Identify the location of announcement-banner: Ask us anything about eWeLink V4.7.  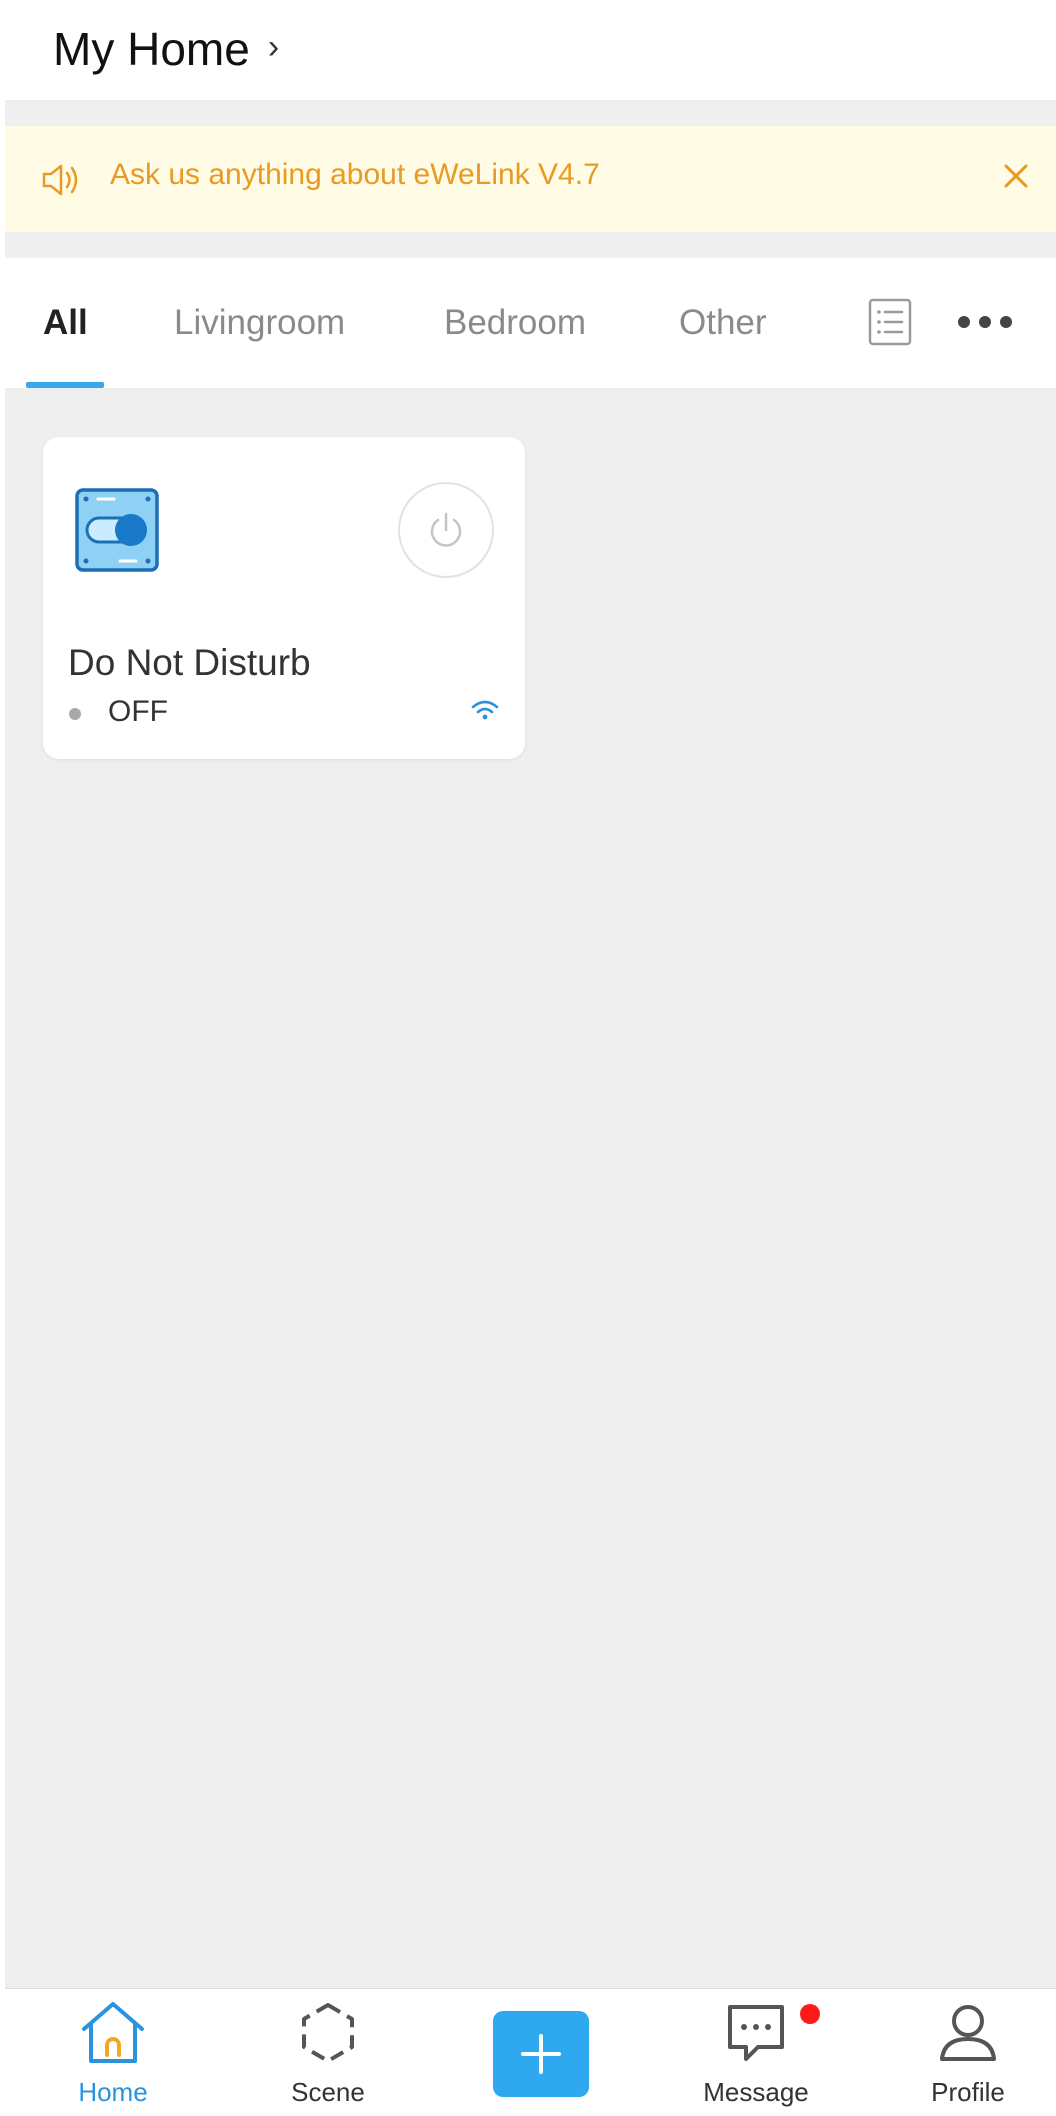
(530, 179).